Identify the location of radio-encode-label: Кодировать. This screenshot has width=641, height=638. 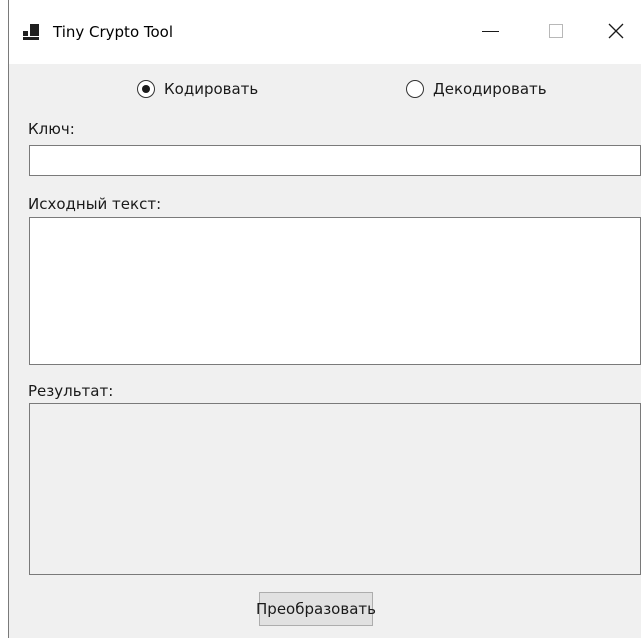
(211, 89).